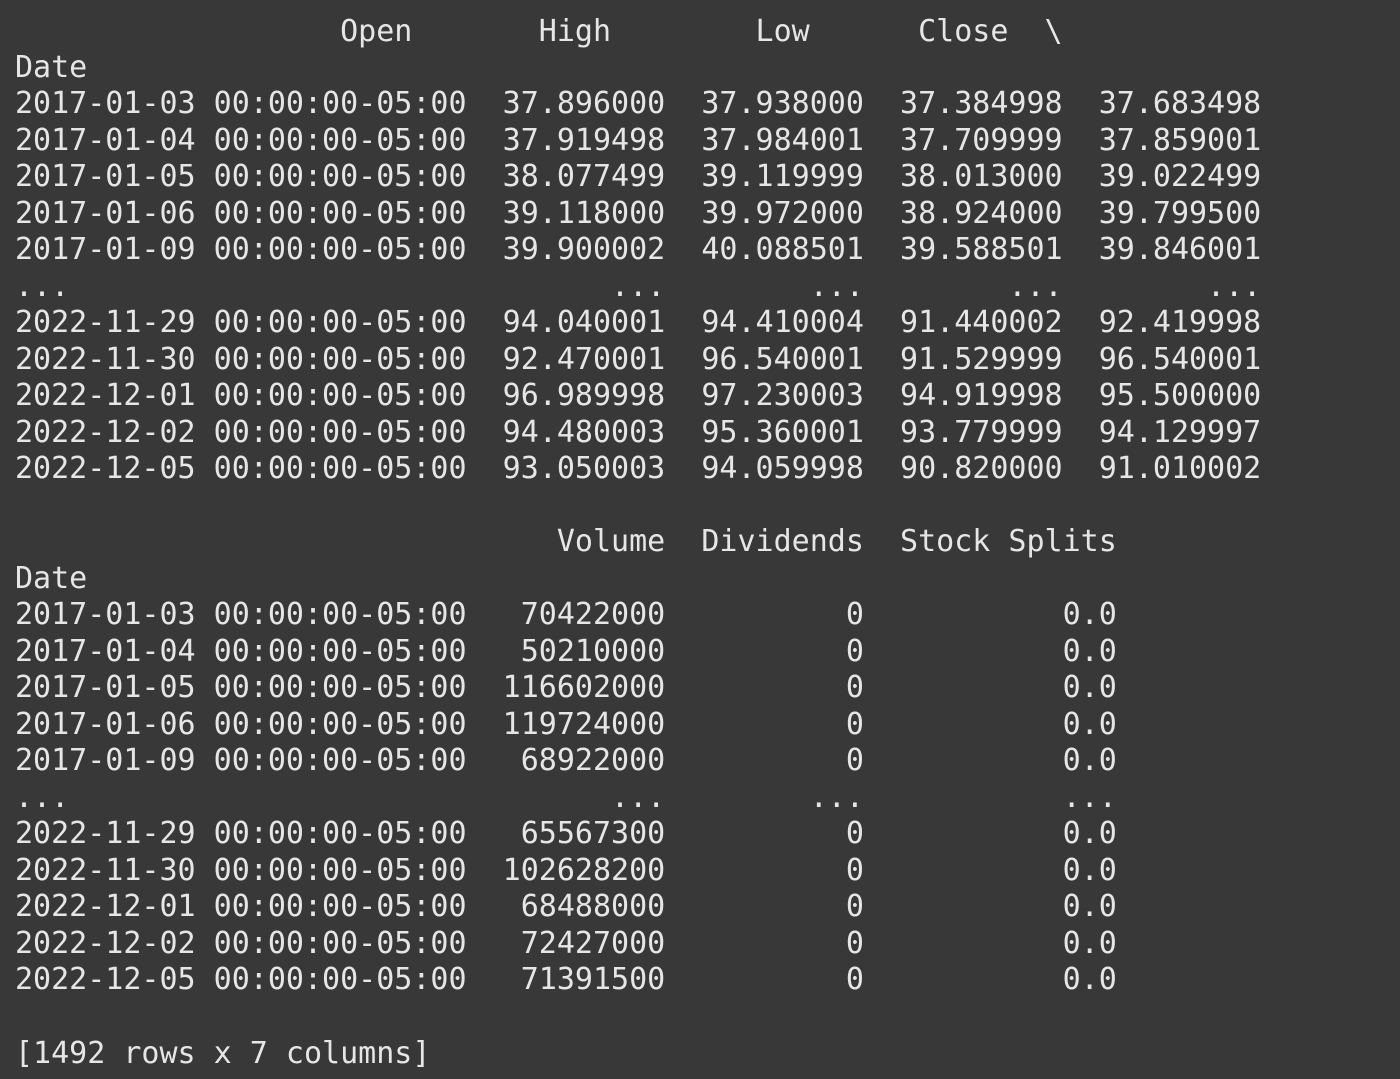 The width and height of the screenshot is (1400, 1079). I want to click on summary-line: [1492 rows x 7 columns], so click(223, 1053).